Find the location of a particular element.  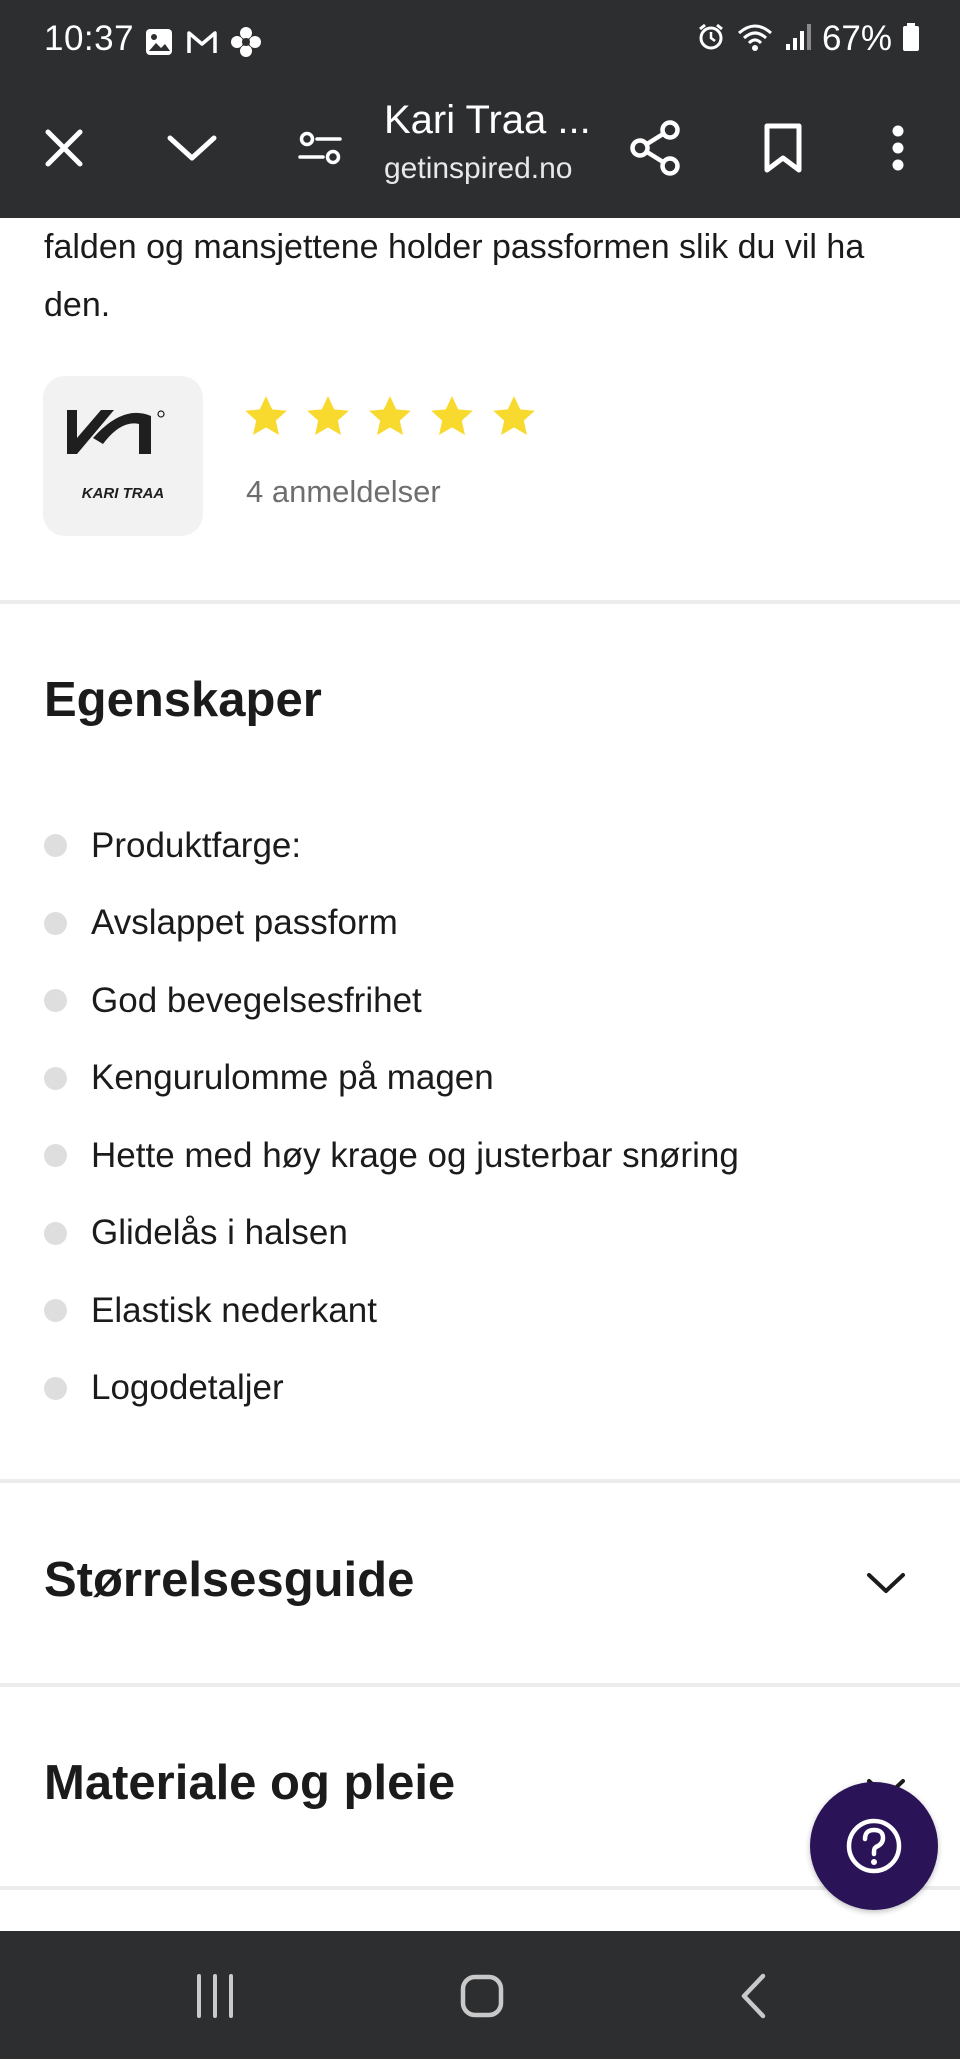

flower-icon is located at coordinates (246, 44).